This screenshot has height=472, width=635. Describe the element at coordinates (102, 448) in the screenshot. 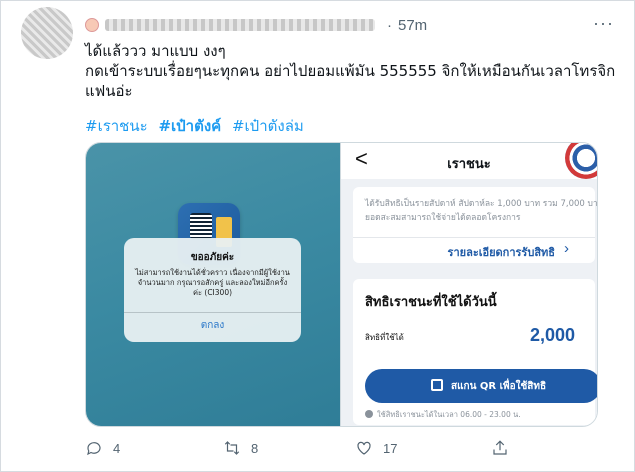

I see `reply-button: 4` at that location.